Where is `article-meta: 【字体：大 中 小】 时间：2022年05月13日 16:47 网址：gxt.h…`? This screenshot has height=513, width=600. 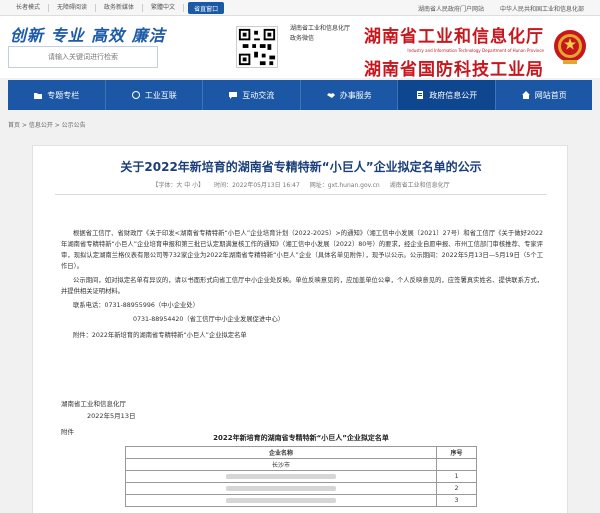
article-meta: 【字体：大 中 小】 时间：2022年05月13日 16:47 网址：gxt.h… is located at coordinates (301, 184).